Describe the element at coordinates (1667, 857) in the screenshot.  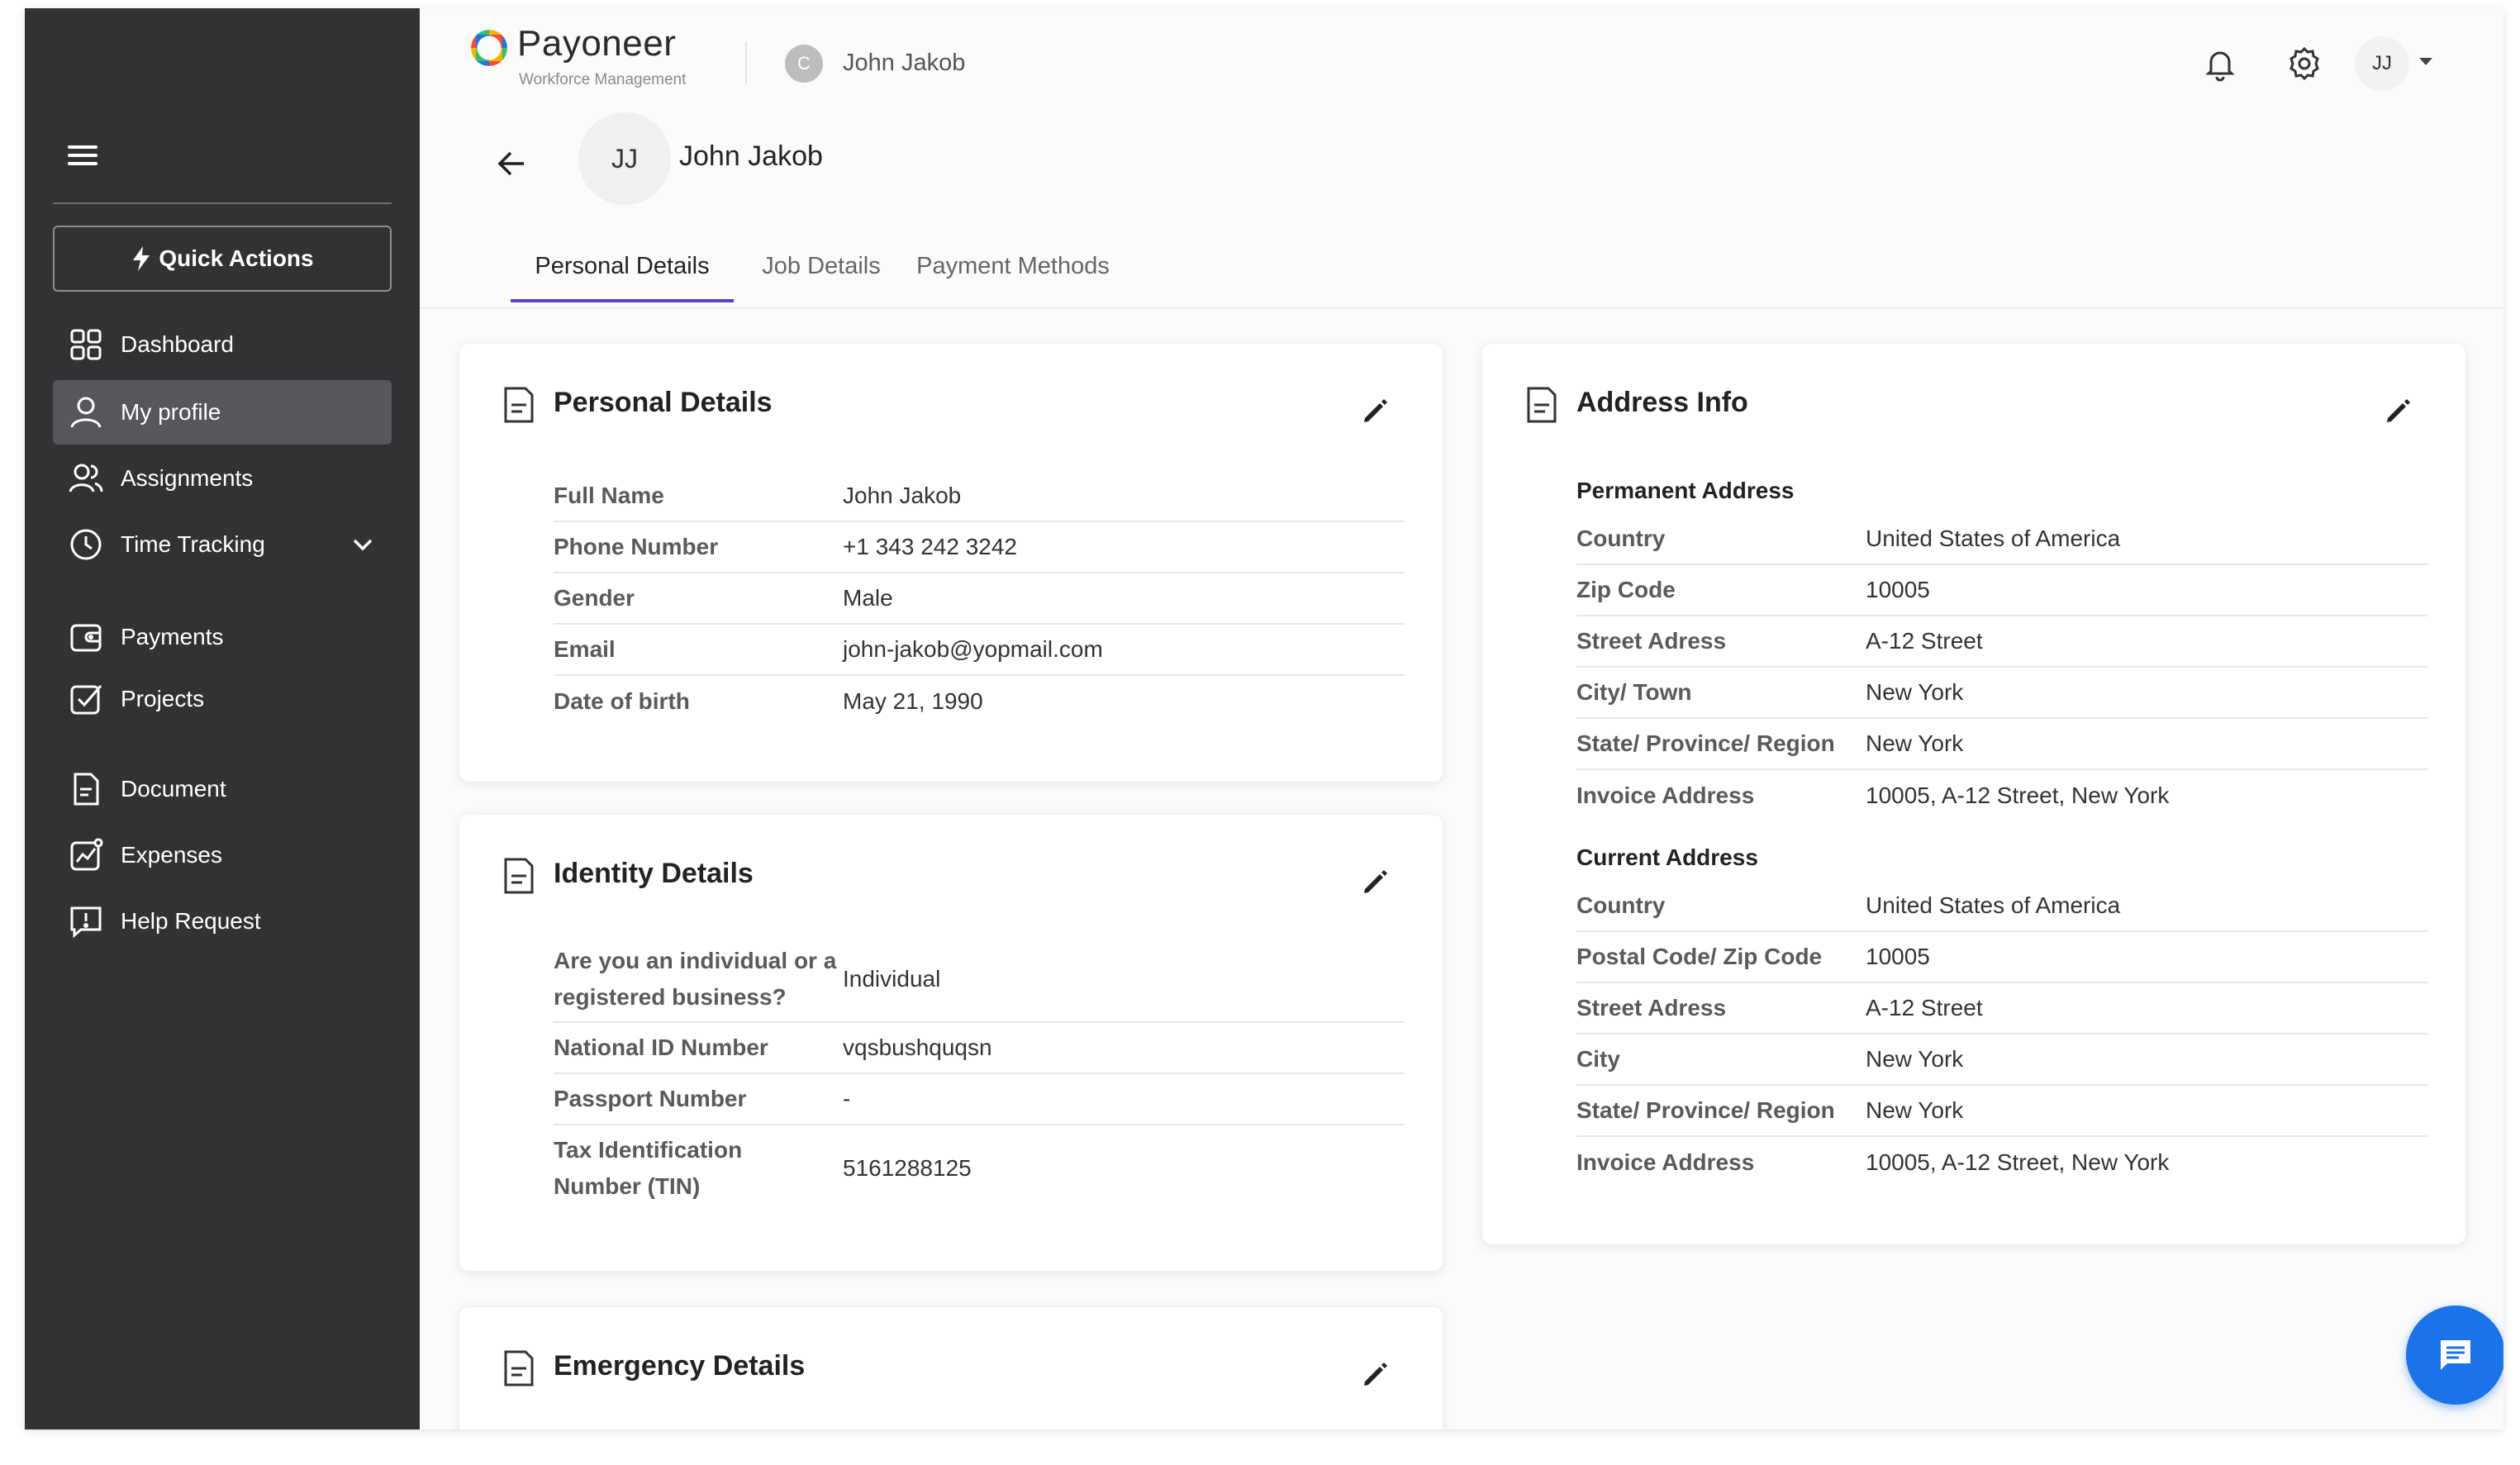
I see `current-address-heading: Current Address` at that location.